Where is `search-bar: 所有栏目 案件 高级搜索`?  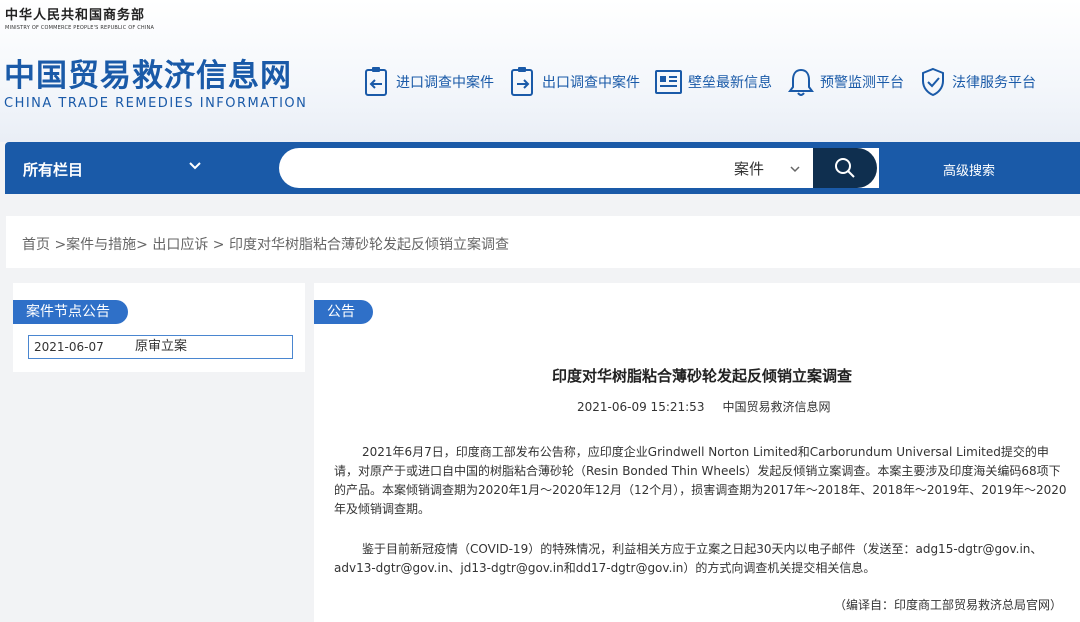
search-bar: 所有栏目 案件 高级搜索 is located at coordinates (542, 168).